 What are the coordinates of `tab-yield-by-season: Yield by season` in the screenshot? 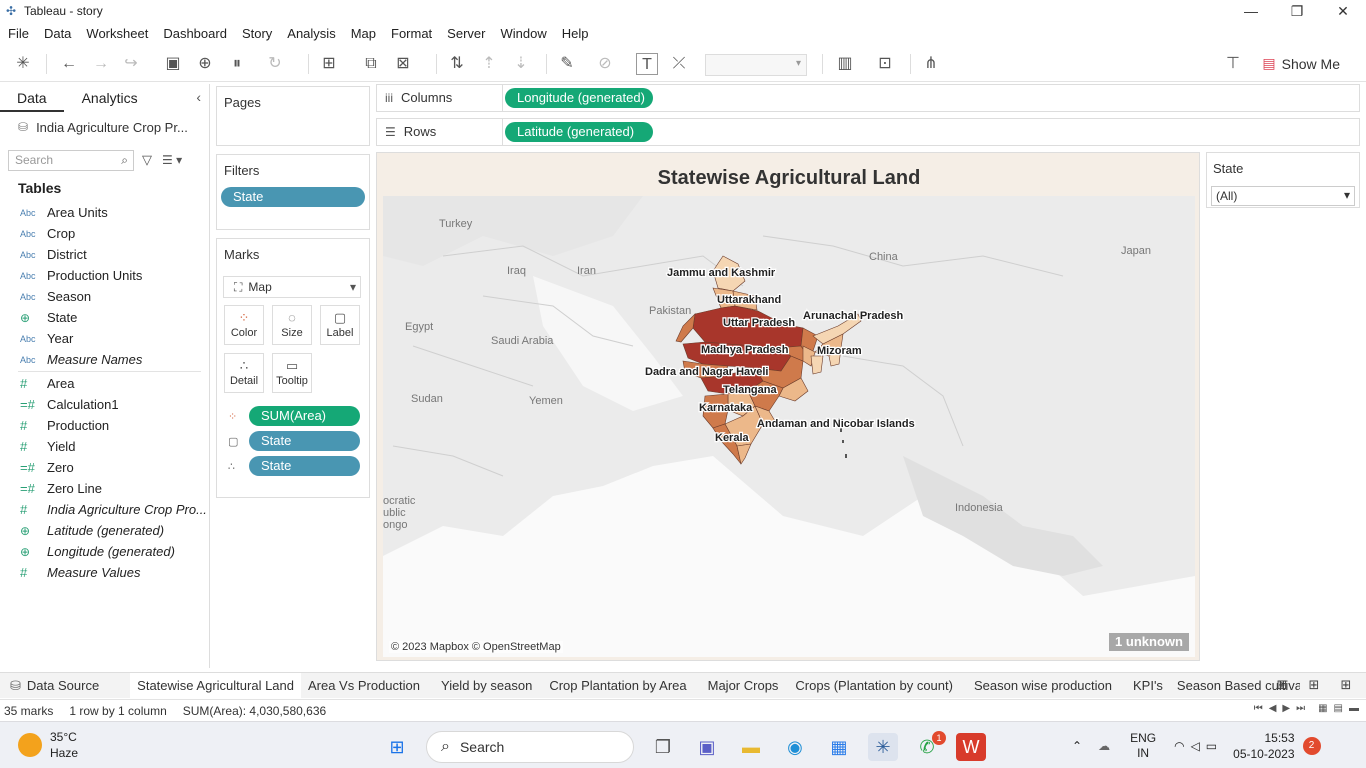 It's located at (483, 686).